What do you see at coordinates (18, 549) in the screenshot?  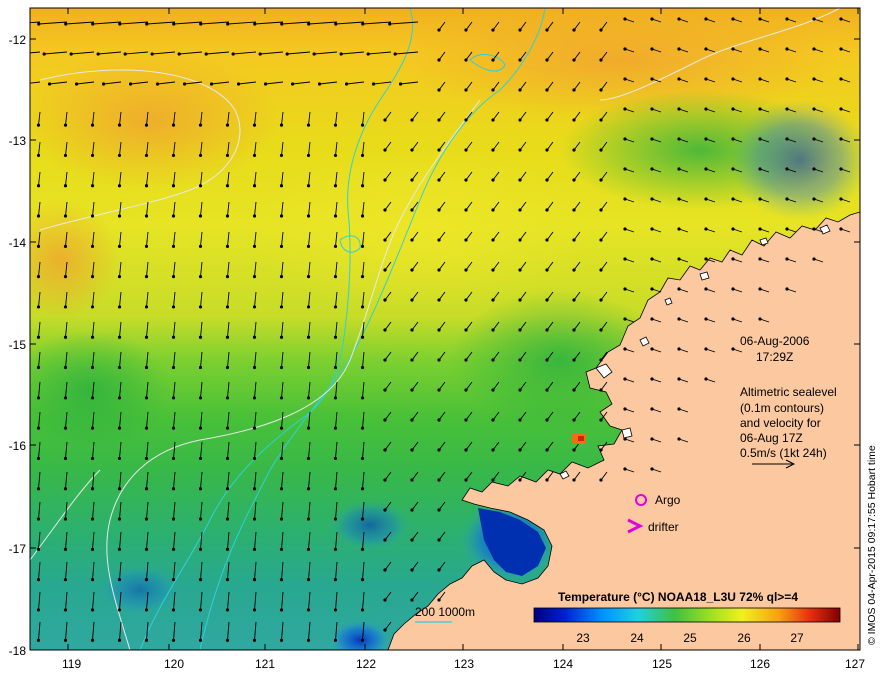 I see `lat-tick-label: -17` at bounding box center [18, 549].